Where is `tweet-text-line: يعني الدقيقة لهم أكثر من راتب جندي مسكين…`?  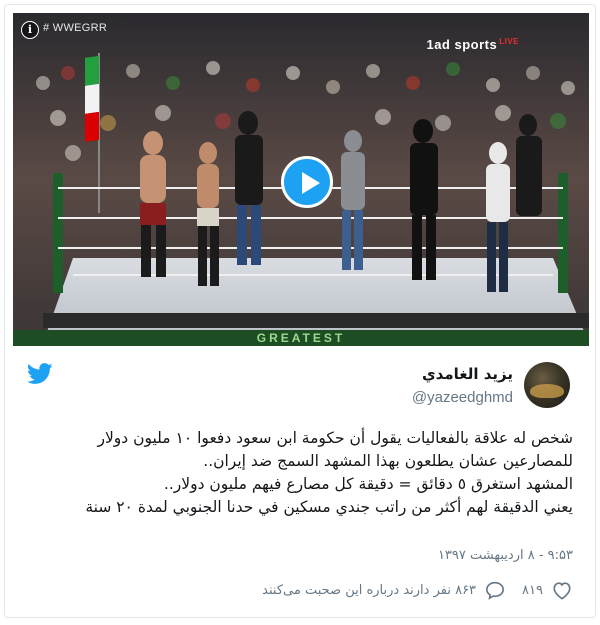
tweet-text-line: يعني الدقيقة لهم أكثر من راتب جندي مسكين… is located at coordinates (329, 507).